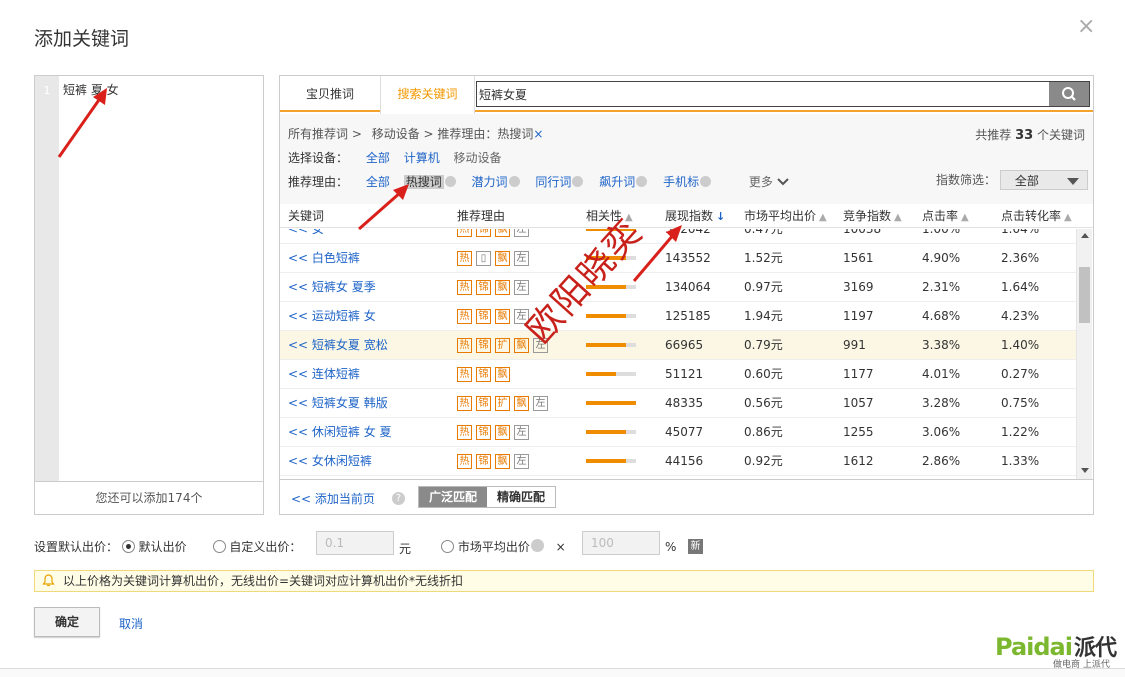  What do you see at coordinates (621, 543) in the screenshot?
I see `market-percent-input: 100` at bounding box center [621, 543].